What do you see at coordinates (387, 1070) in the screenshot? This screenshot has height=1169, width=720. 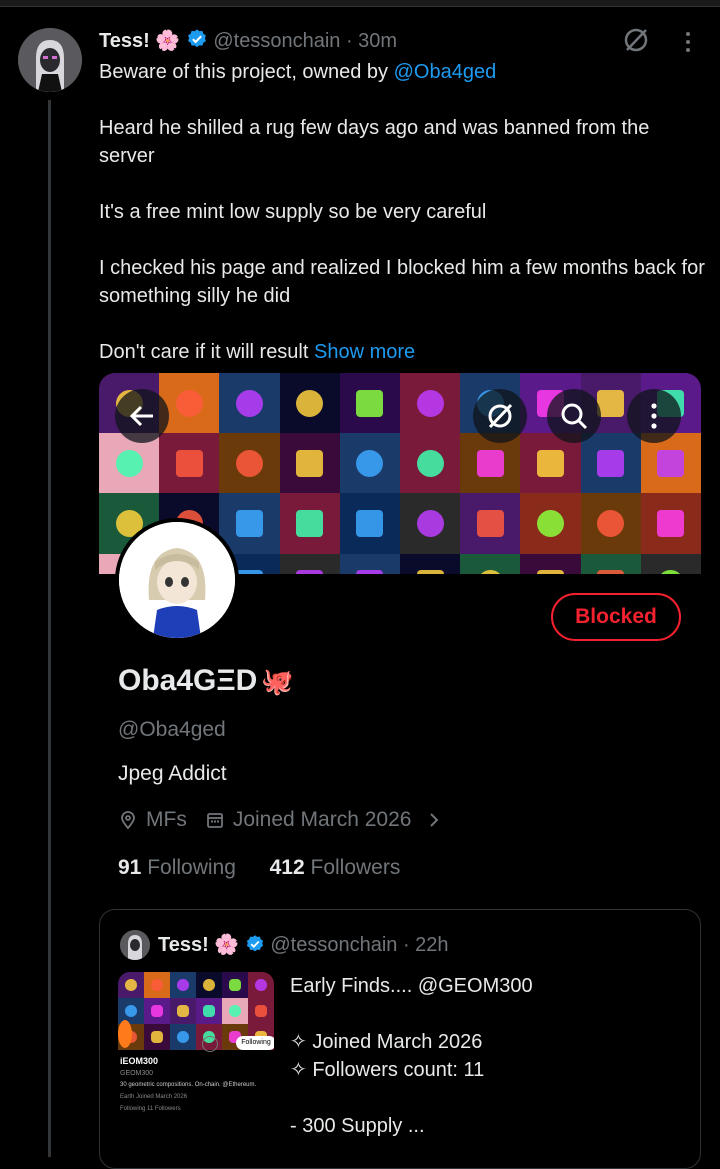 I see `quote-line: ✧ Followers count: 11` at bounding box center [387, 1070].